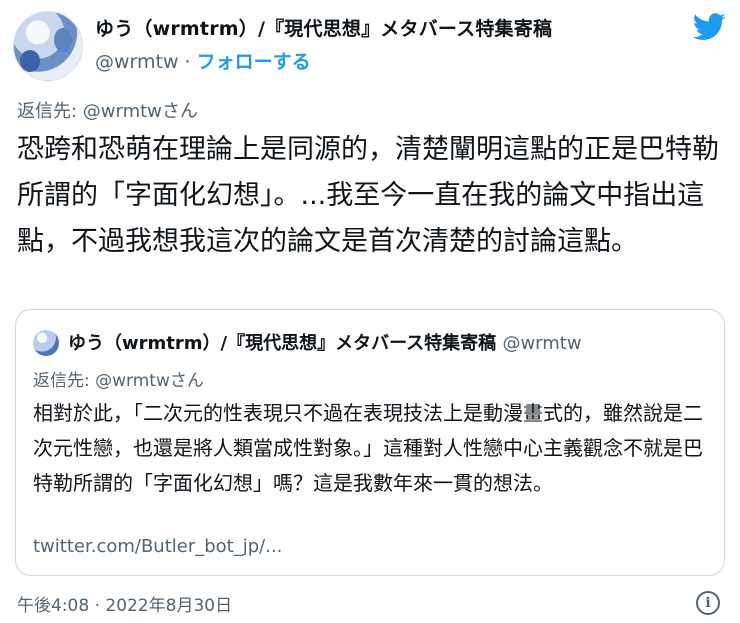 The width and height of the screenshot is (740, 623). I want to click on info-icon: i, so click(708, 603).